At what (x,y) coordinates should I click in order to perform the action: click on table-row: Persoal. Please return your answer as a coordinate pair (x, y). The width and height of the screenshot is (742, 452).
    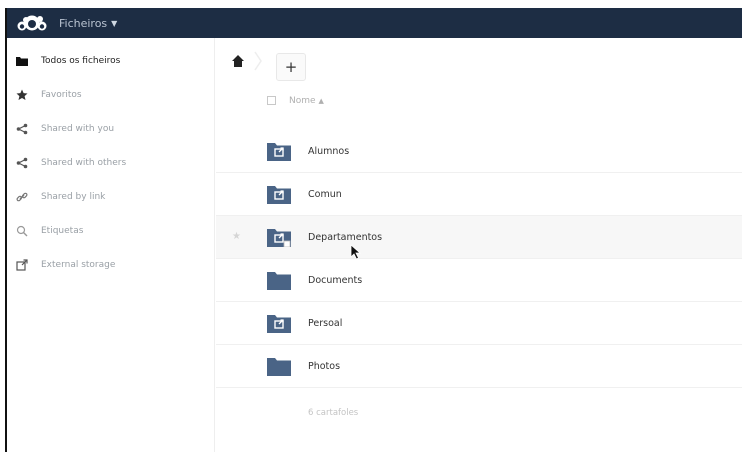
    Looking at the image, I should click on (479, 323).